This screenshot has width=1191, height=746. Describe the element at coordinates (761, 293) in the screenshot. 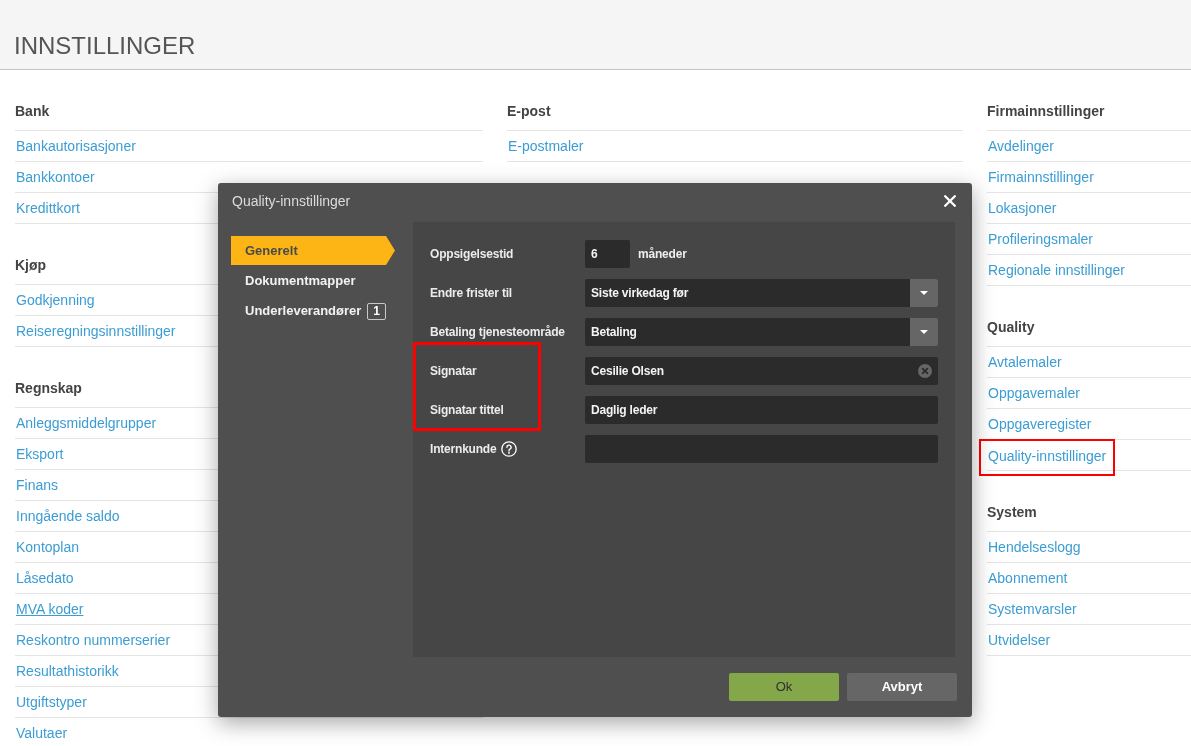

I see `dropdown: Siste virkedag før` at that location.